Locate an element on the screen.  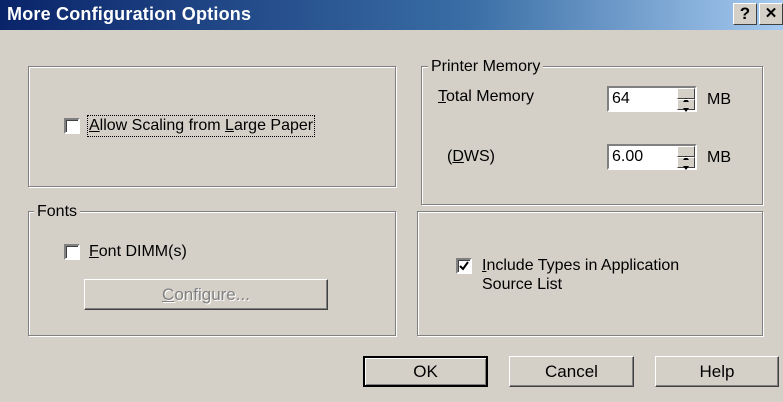
check-icon is located at coordinates (464, 266).